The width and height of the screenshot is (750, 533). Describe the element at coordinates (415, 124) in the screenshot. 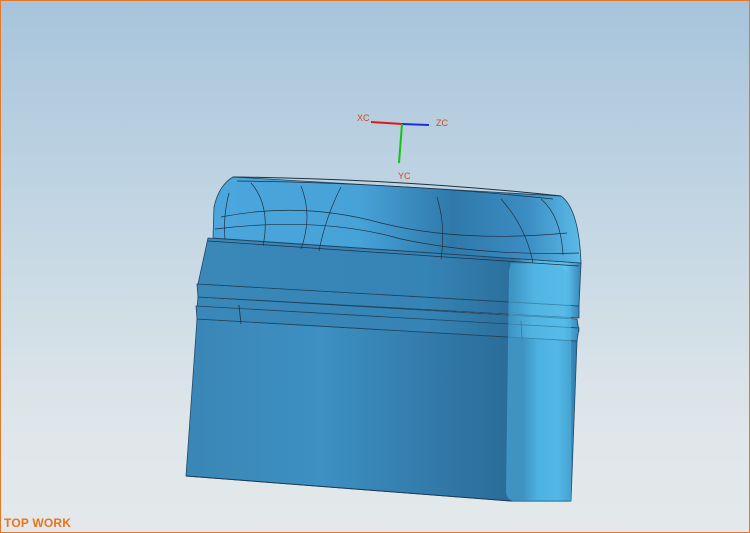

I see `z-axis-line` at that location.